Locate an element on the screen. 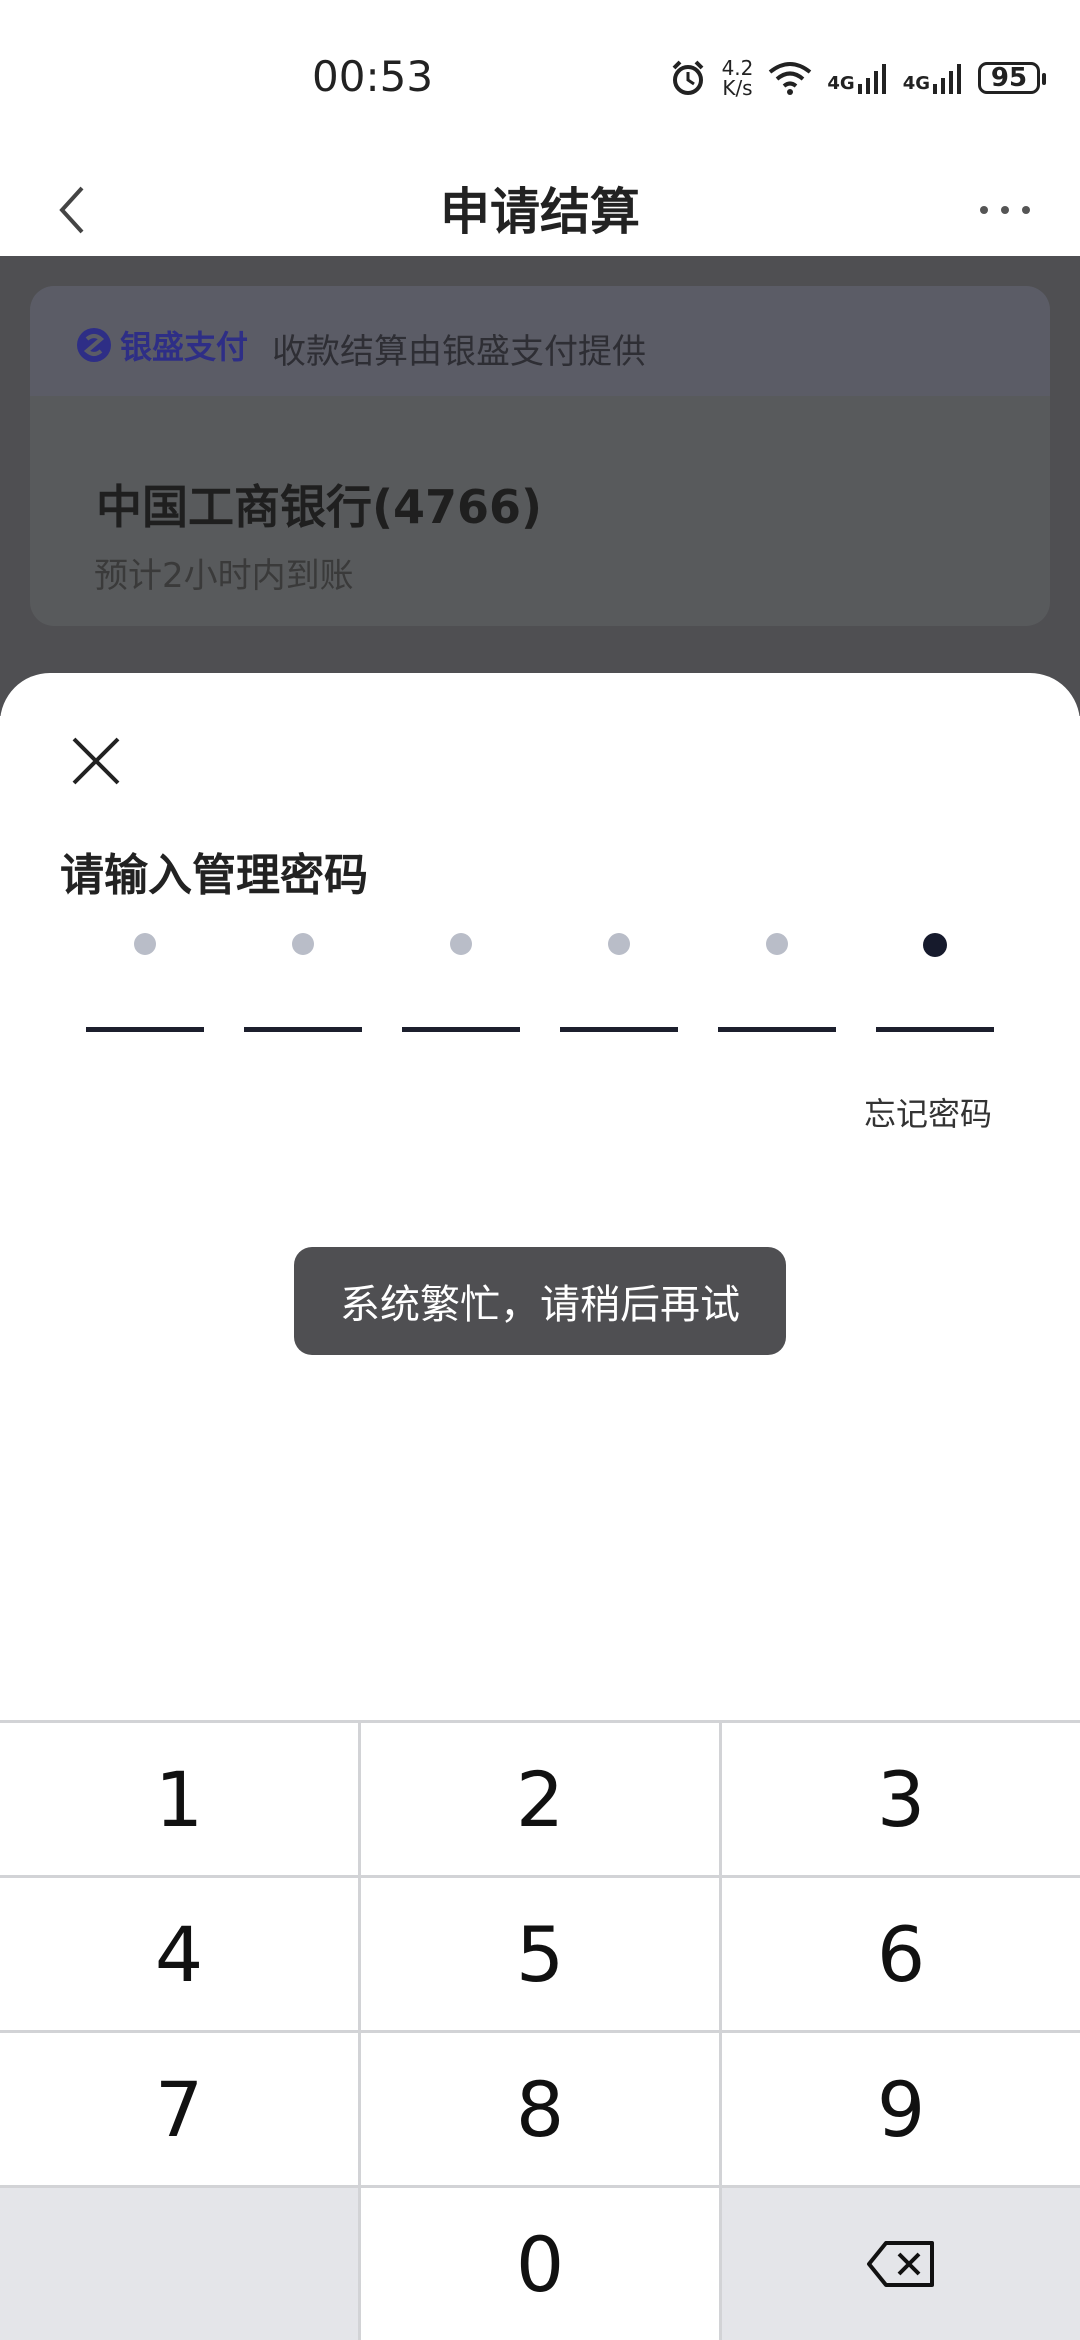  backspace-icon is located at coordinates (900, 2264).